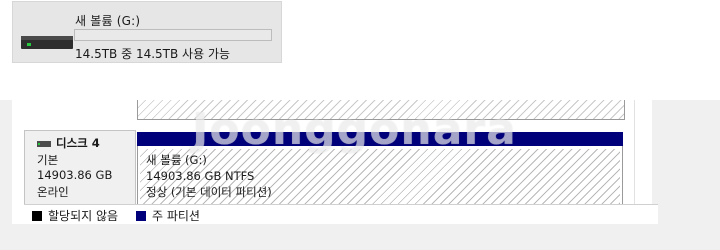 This screenshot has width=720, height=250. Describe the element at coordinates (48, 160) in the screenshot. I see `disk-type: 기본` at that location.